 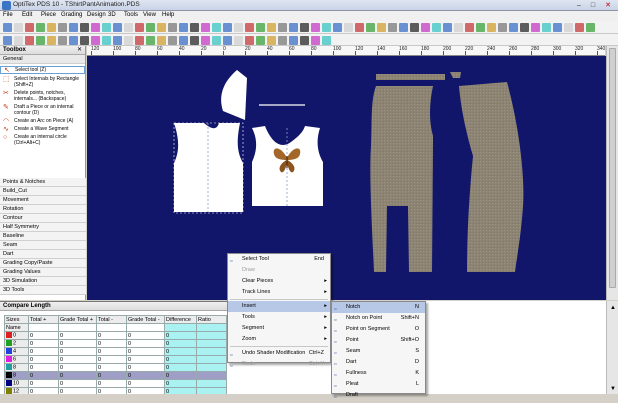 I want to click on toolbox-item: ⬚ Select Internals by Rectangle (Shift+Z), so click(x=42, y=82).